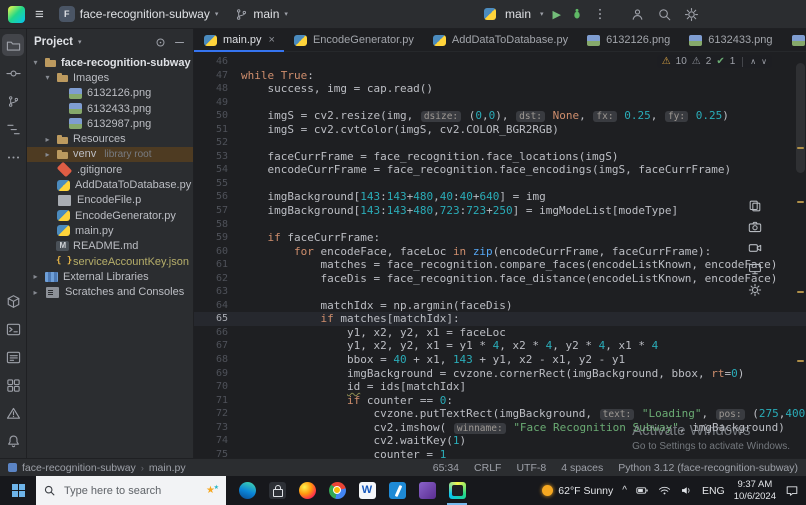  Describe the element at coordinates (764, 61) in the screenshot. I see `next-problem-icon: ∨` at that location.